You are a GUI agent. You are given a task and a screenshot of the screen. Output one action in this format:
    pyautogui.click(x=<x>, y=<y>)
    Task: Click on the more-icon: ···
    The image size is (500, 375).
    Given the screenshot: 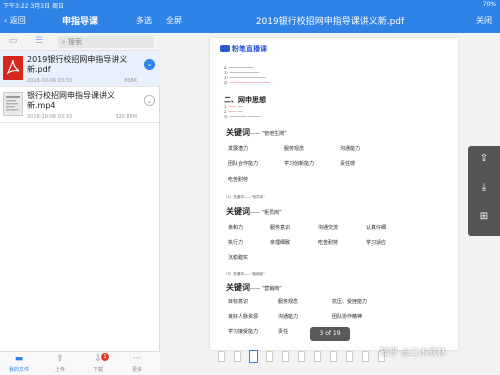 What is the action you would take?
    pyautogui.click(x=137, y=359)
    